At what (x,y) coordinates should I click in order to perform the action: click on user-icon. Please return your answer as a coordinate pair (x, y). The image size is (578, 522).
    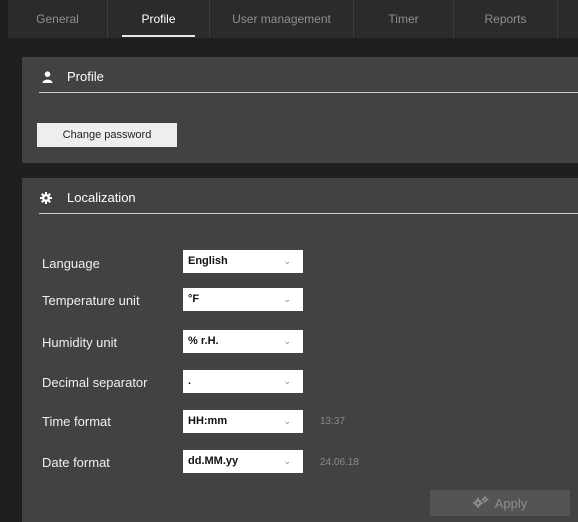
    Looking at the image, I should click on (47, 77).